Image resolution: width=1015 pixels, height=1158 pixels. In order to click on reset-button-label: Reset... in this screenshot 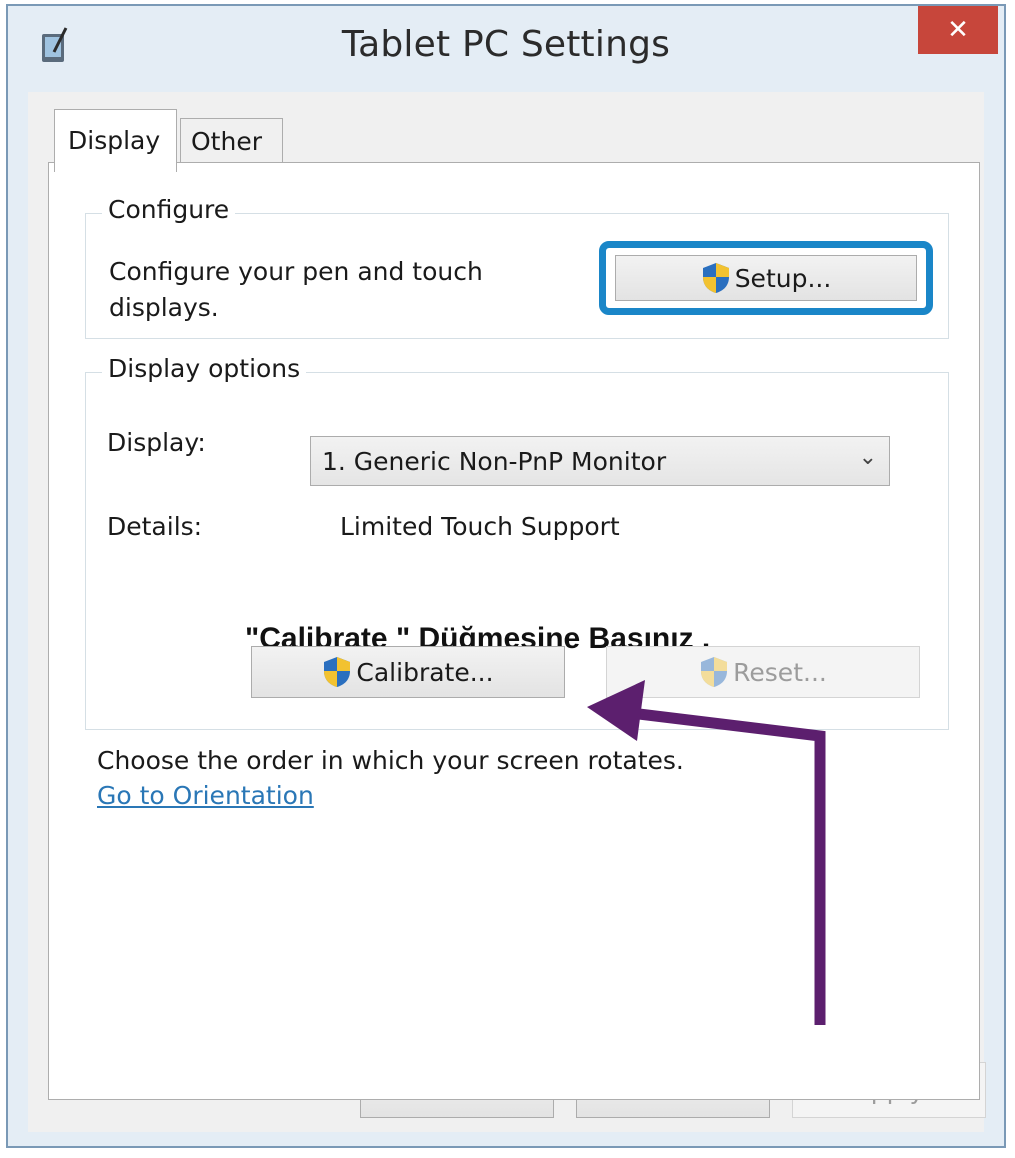, I will do `click(780, 672)`.